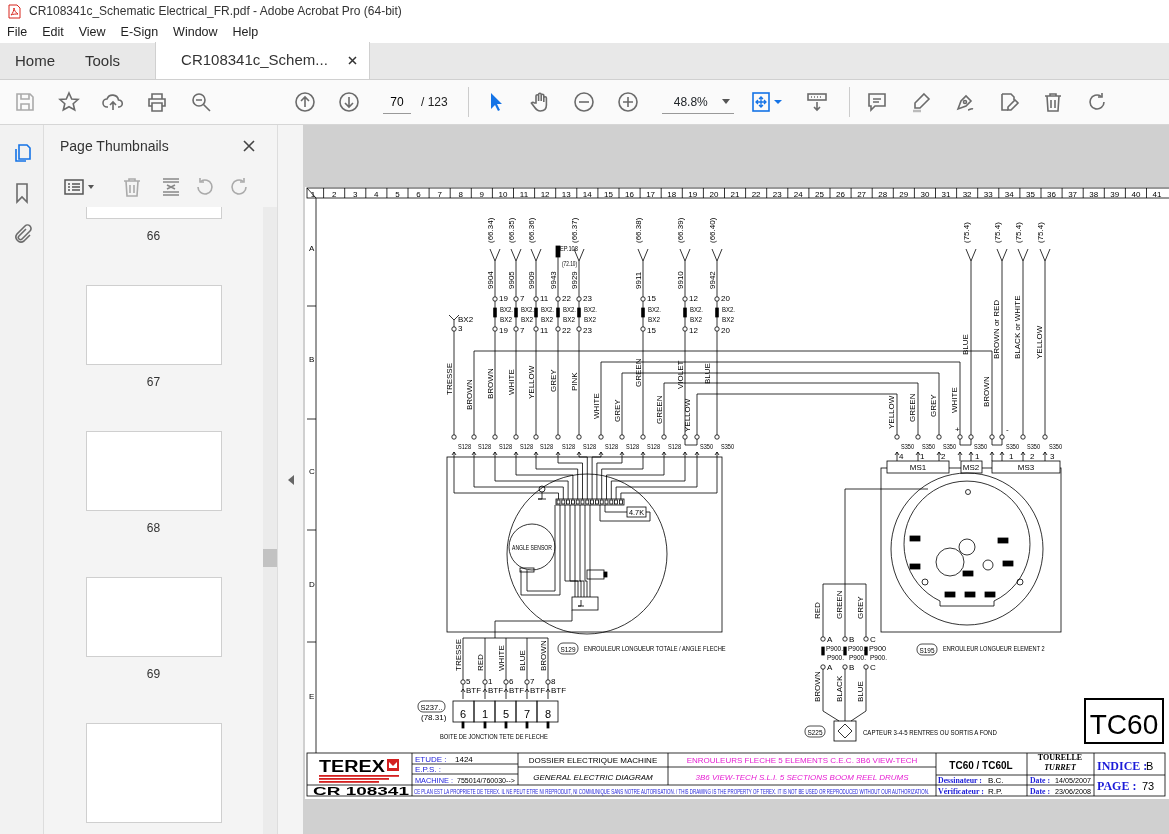 The width and height of the screenshot is (1169, 834). I want to click on column-number: 39, so click(1115, 194).